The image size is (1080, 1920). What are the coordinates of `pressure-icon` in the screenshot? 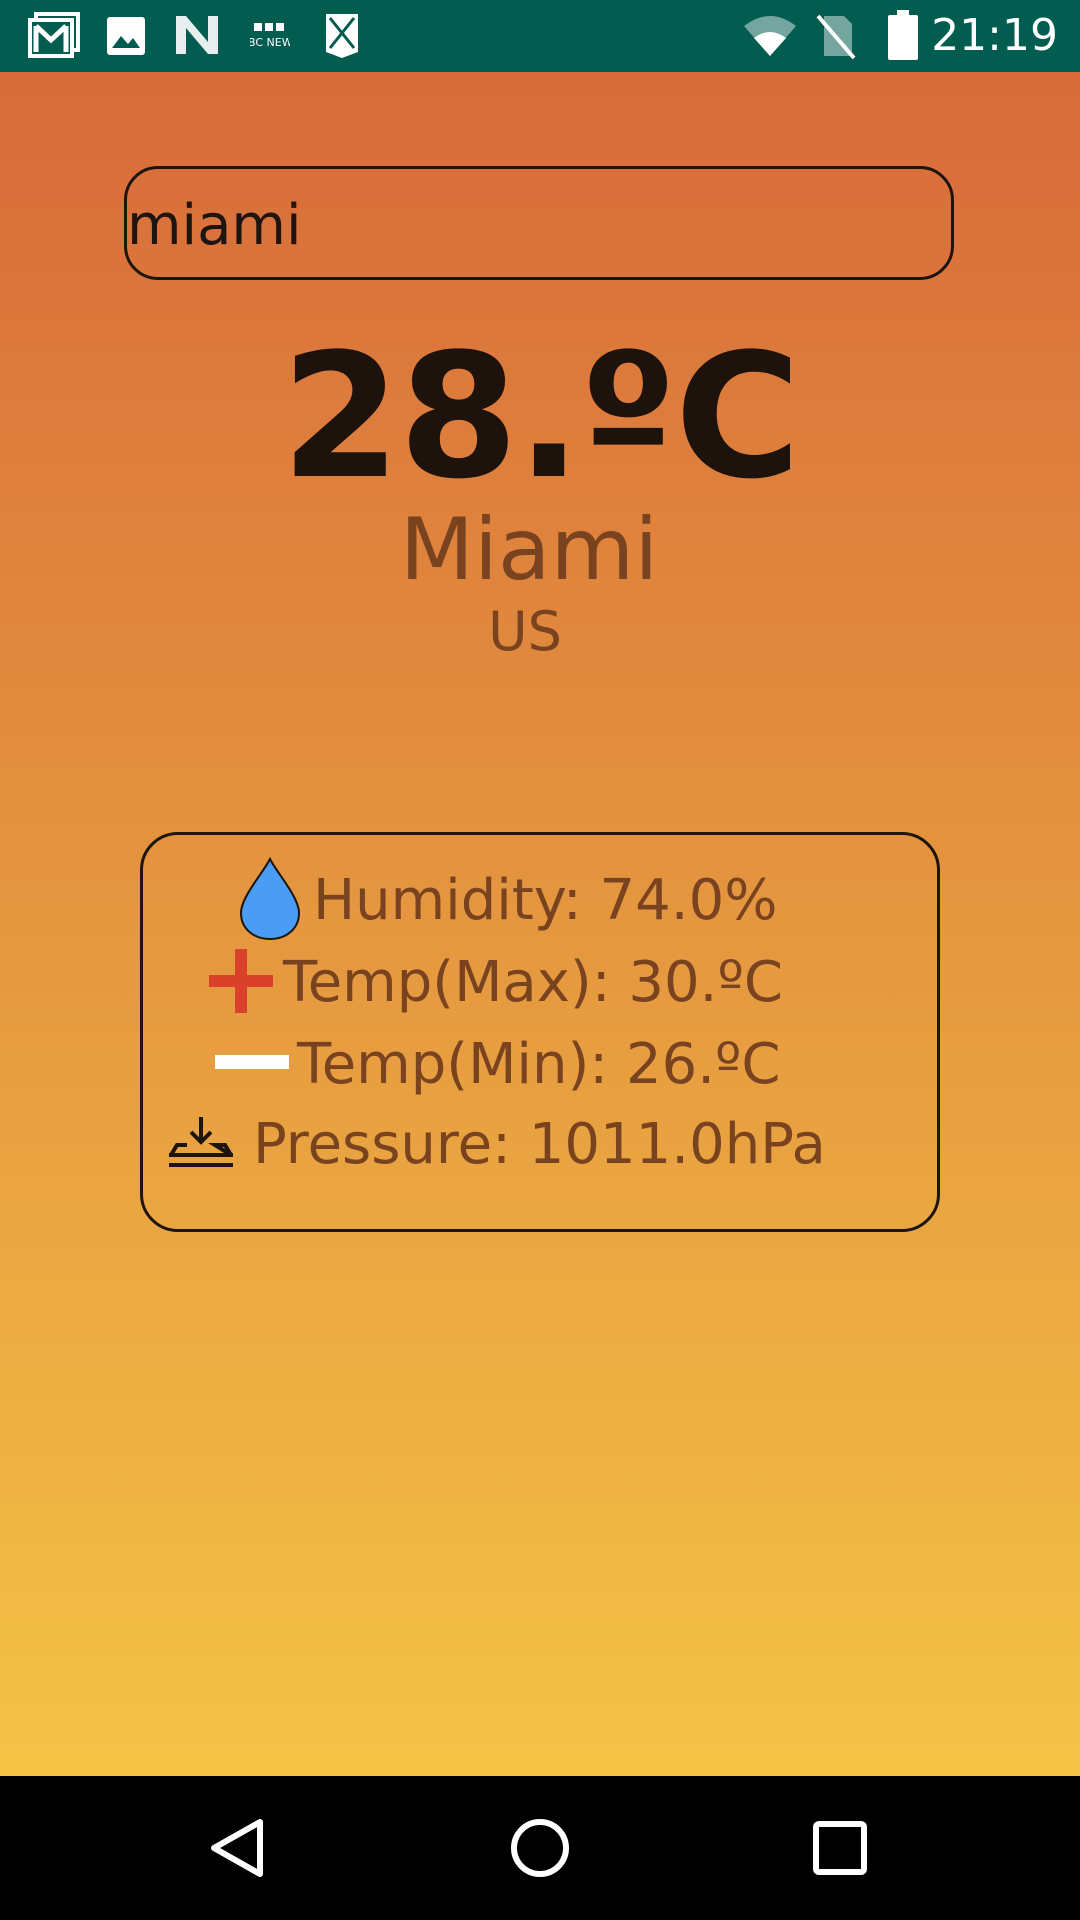 It's located at (201, 1145).